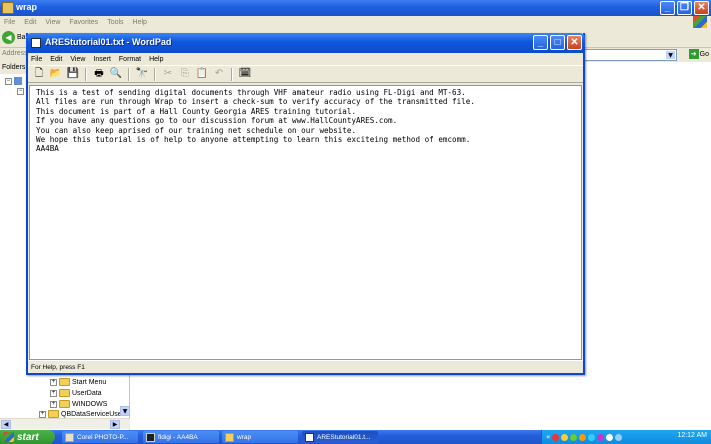  What do you see at coordinates (693, 54) in the screenshot?
I see `go-arrow-icon: ➜` at bounding box center [693, 54].